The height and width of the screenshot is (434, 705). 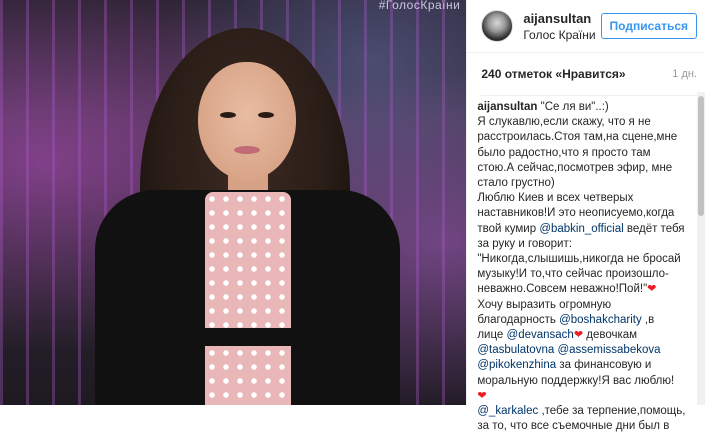 What do you see at coordinates (573, 426) in the screenshot?
I see `caption-line: за то, что все съемочные дни был в` at bounding box center [573, 426].